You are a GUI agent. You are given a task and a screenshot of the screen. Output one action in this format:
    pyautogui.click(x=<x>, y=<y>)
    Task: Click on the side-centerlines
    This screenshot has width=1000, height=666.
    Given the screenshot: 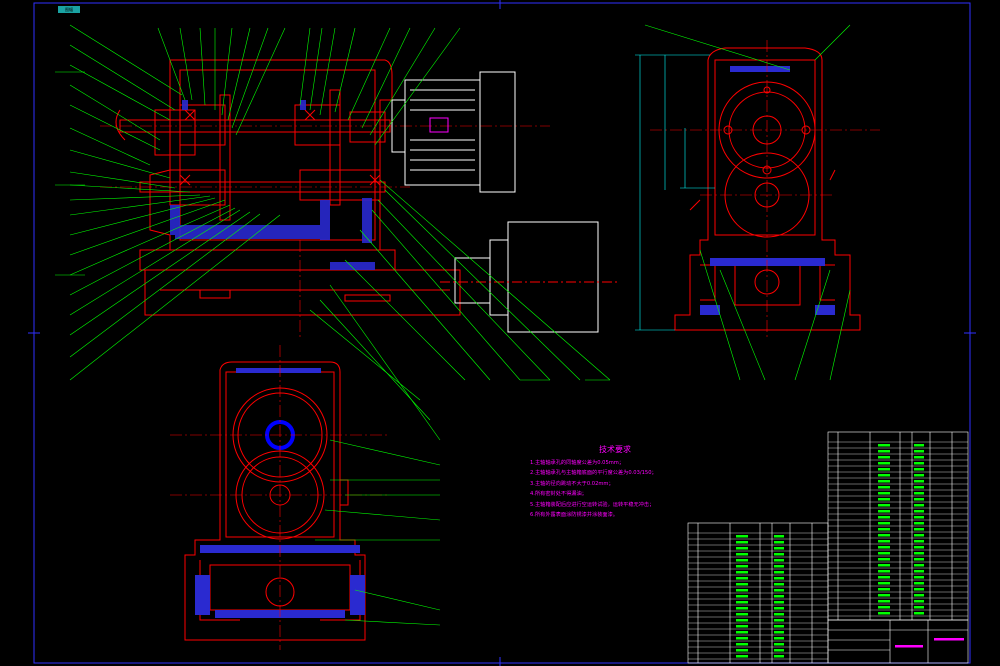 What is the action you would take?
    pyautogui.click(x=765, y=190)
    